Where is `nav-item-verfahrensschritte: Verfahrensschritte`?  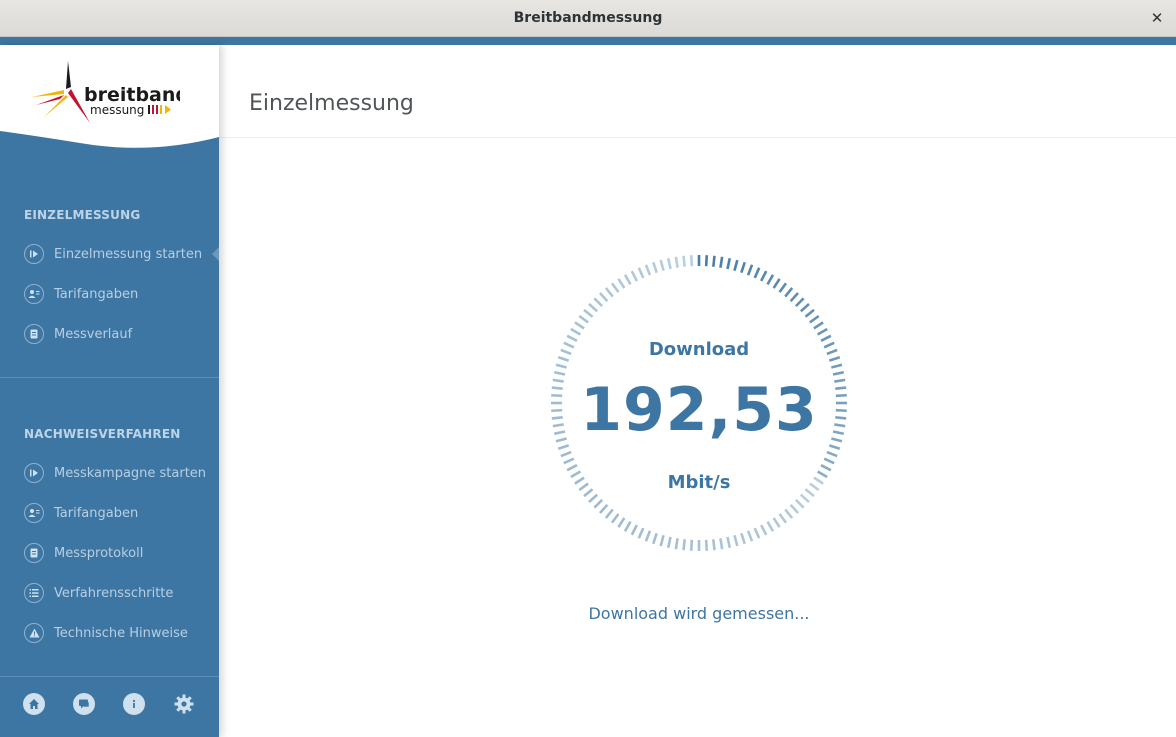
nav-item-verfahrensschritte: Verfahrensschritte is located at coordinates (121, 593).